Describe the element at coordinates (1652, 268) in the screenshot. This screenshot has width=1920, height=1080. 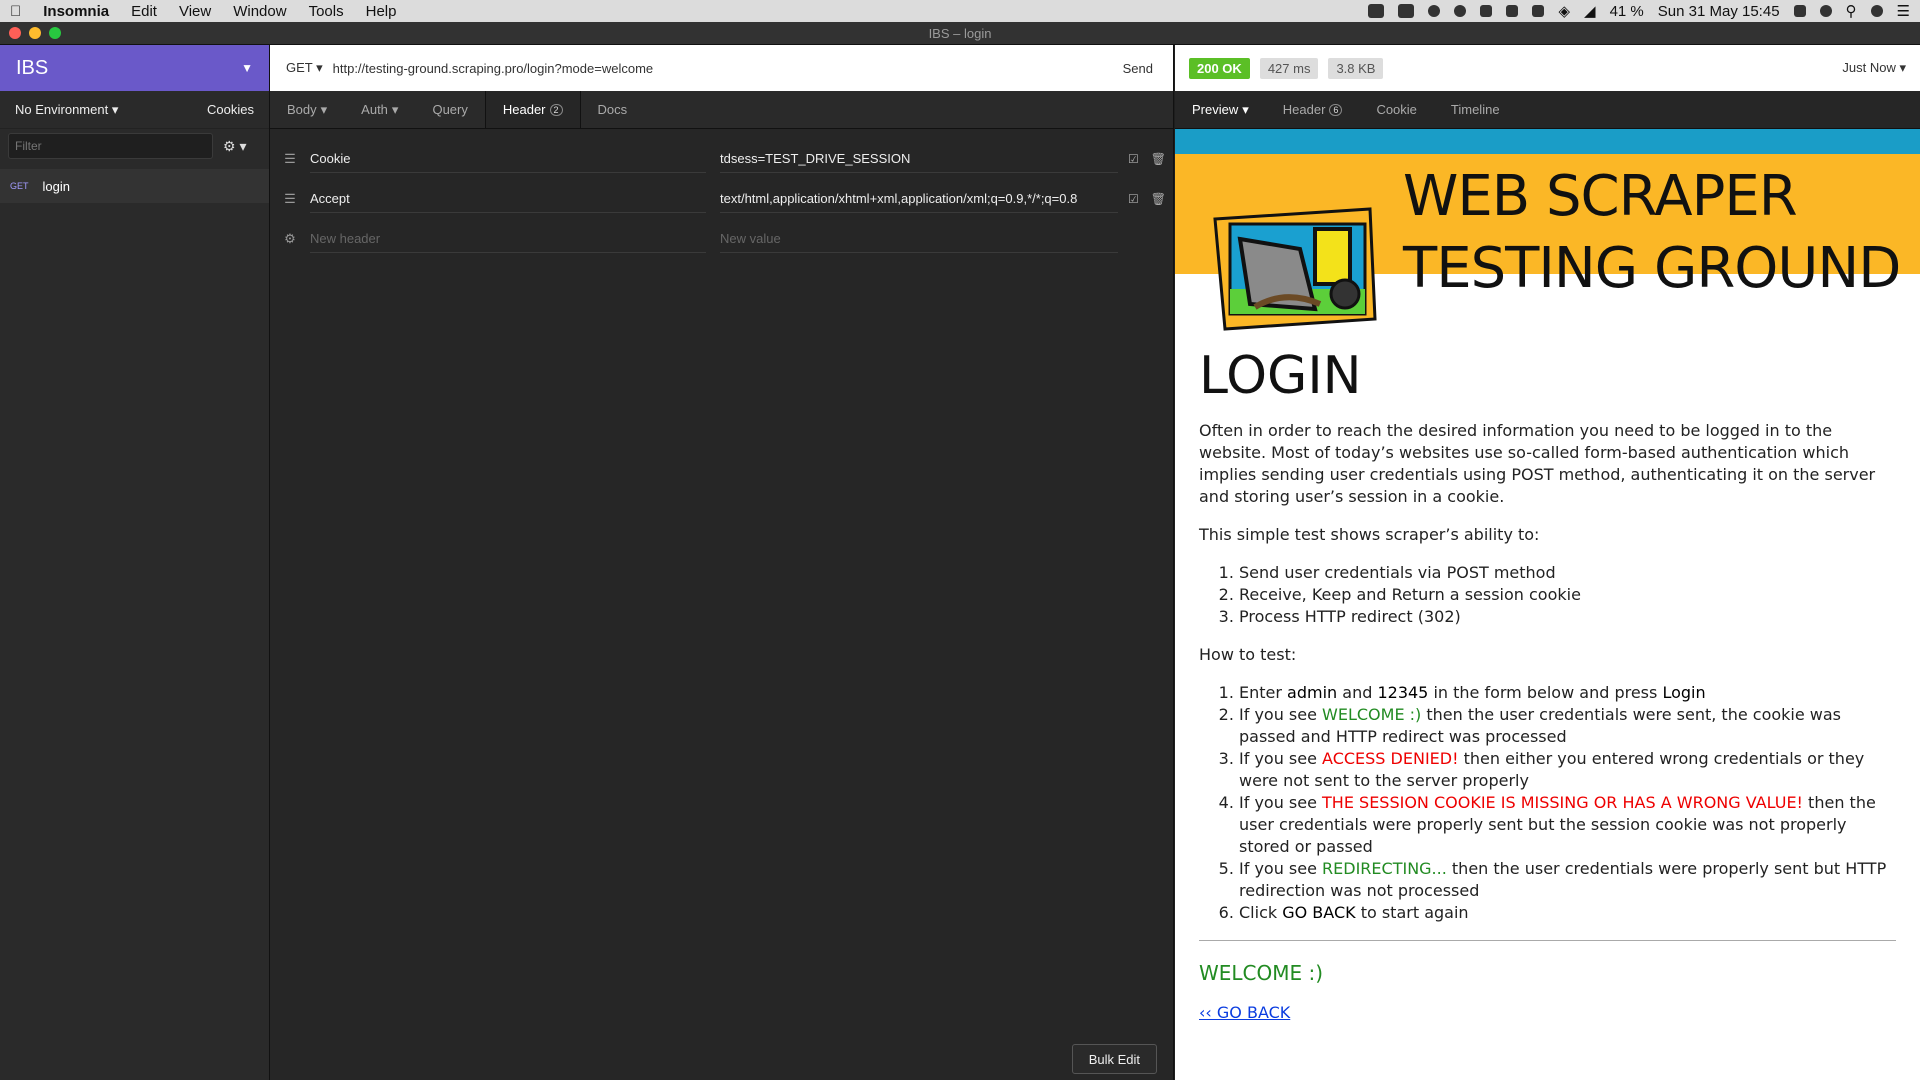
I see `site-title-line2: TESTING GROUND` at that location.